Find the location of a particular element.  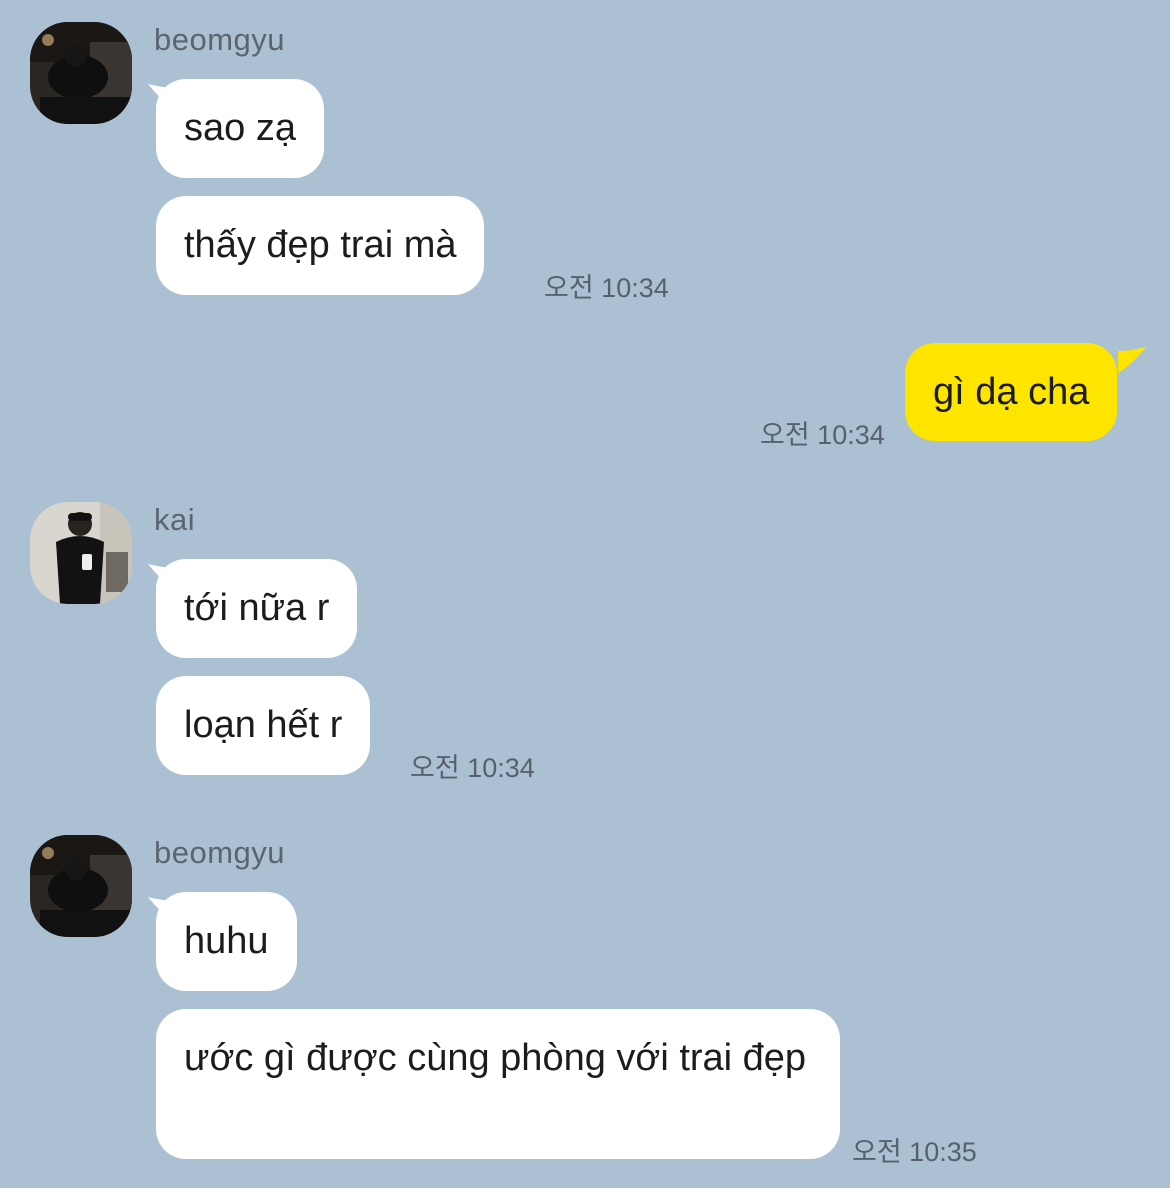

outgoing-message-bubble: gì dạ cha is located at coordinates (1011, 392).